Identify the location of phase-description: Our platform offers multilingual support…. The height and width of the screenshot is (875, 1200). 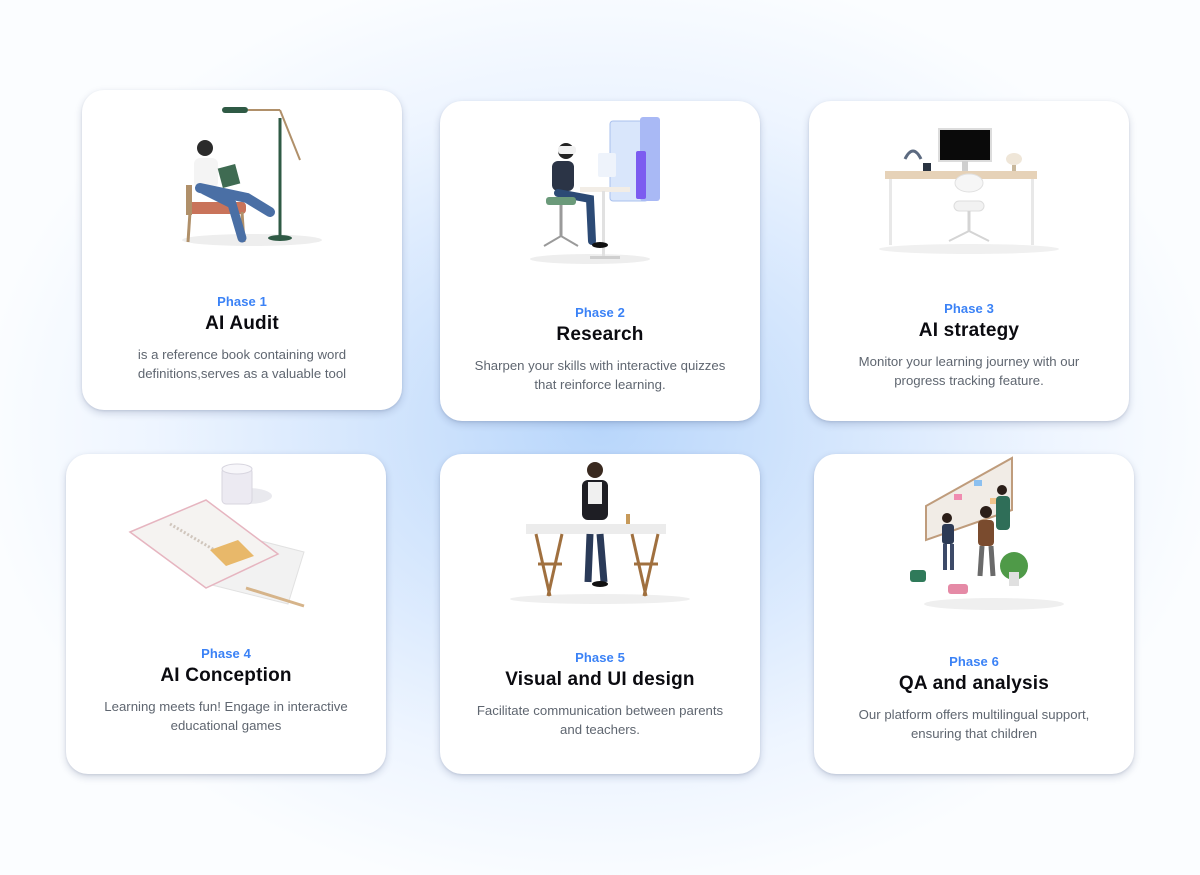
(974, 724).